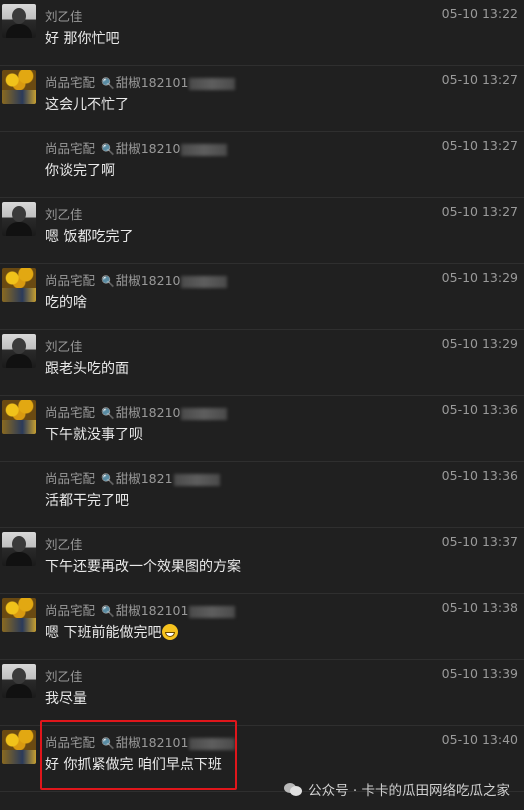 The width and height of the screenshot is (524, 810). I want to click on message-text: 跟老头吃的面, so click(87, 368).